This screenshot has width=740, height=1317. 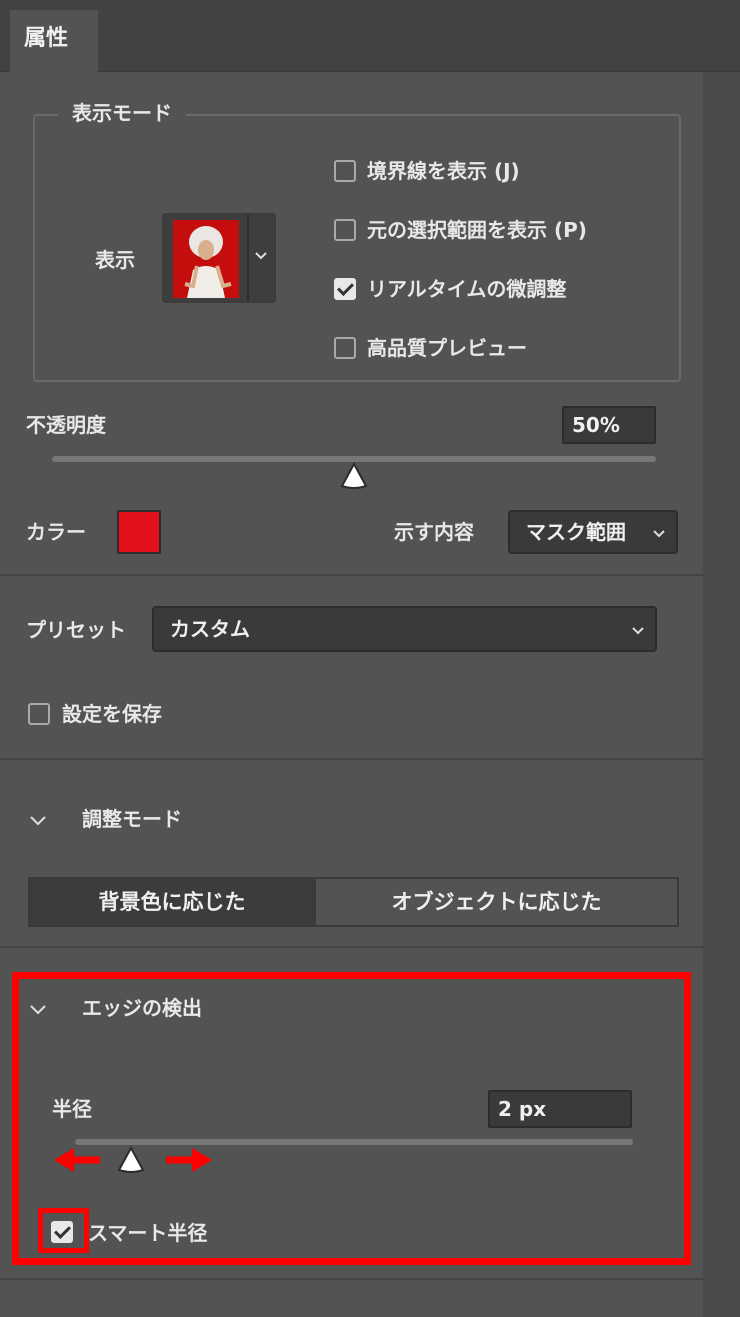 I want to click on show-original-label: 元の選択範囲を表示 (P), so click(x=477, y=230).